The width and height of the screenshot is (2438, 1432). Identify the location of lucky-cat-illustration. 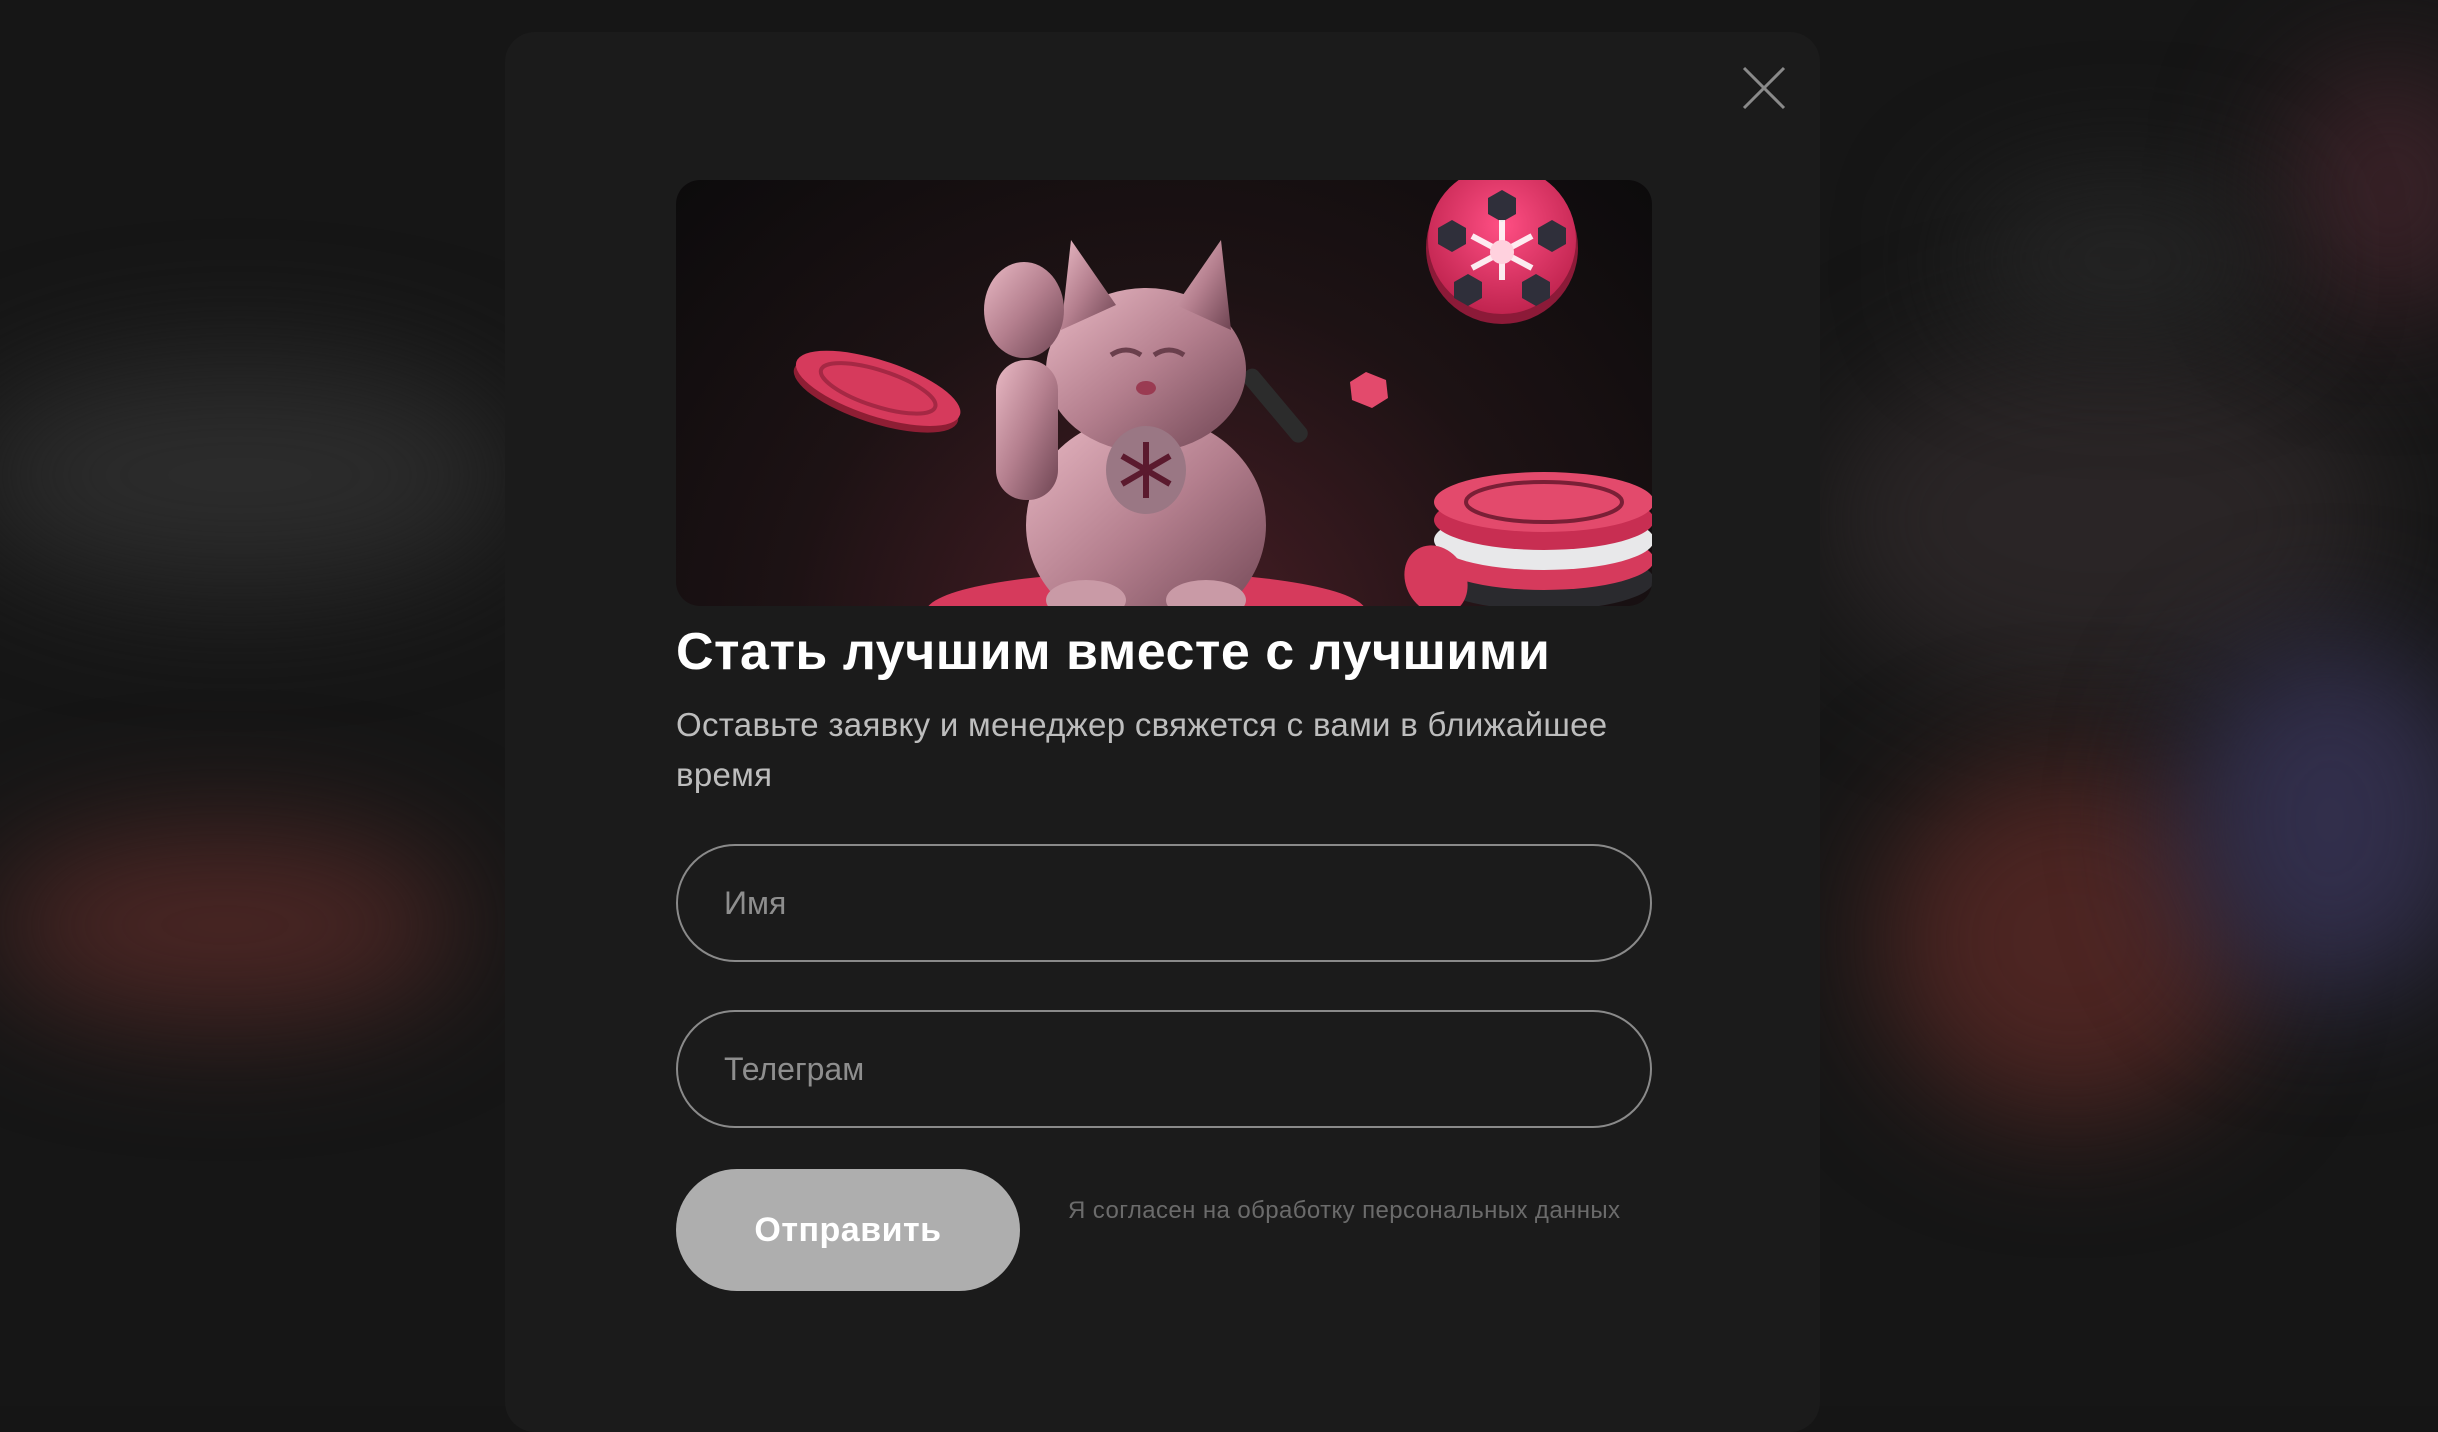
(1222, 393).